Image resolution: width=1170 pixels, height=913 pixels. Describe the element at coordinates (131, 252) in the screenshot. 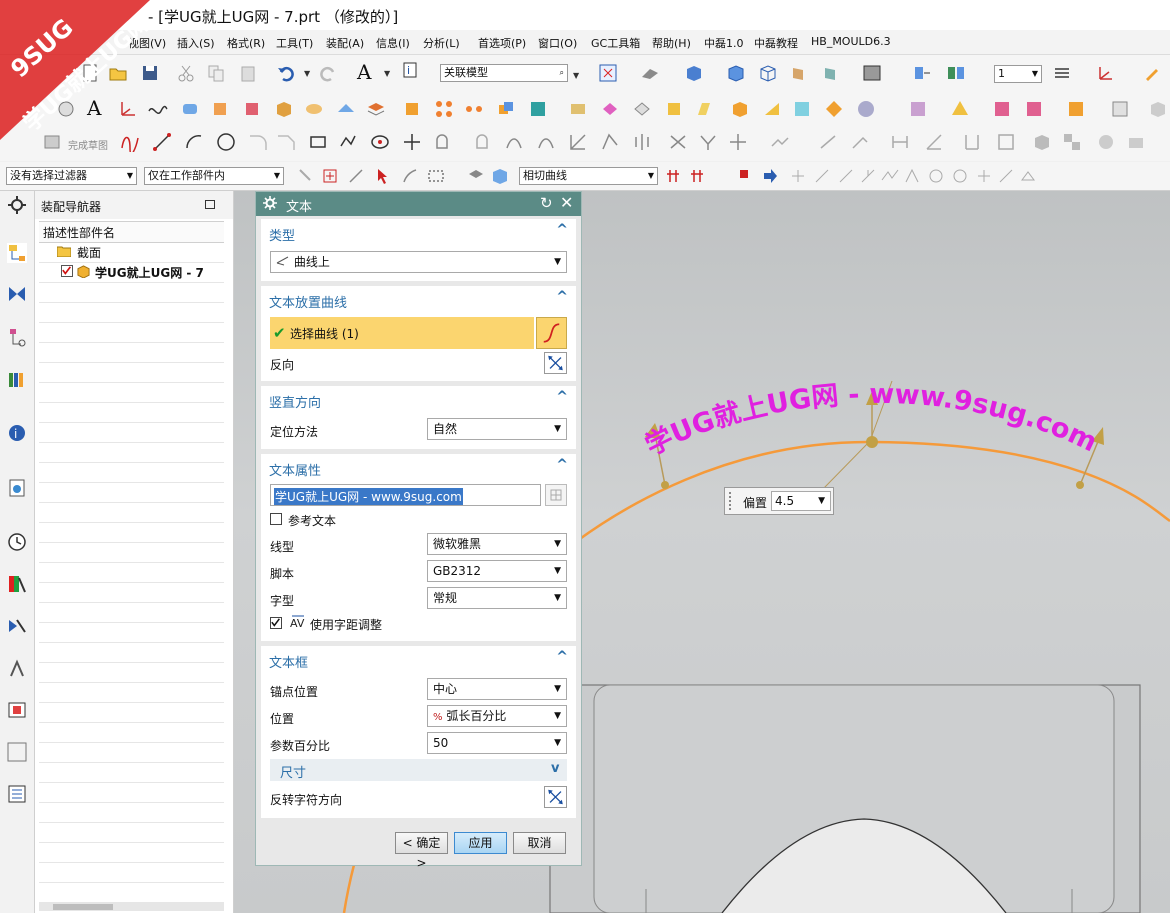

I see `list-item: 截面` at that location.